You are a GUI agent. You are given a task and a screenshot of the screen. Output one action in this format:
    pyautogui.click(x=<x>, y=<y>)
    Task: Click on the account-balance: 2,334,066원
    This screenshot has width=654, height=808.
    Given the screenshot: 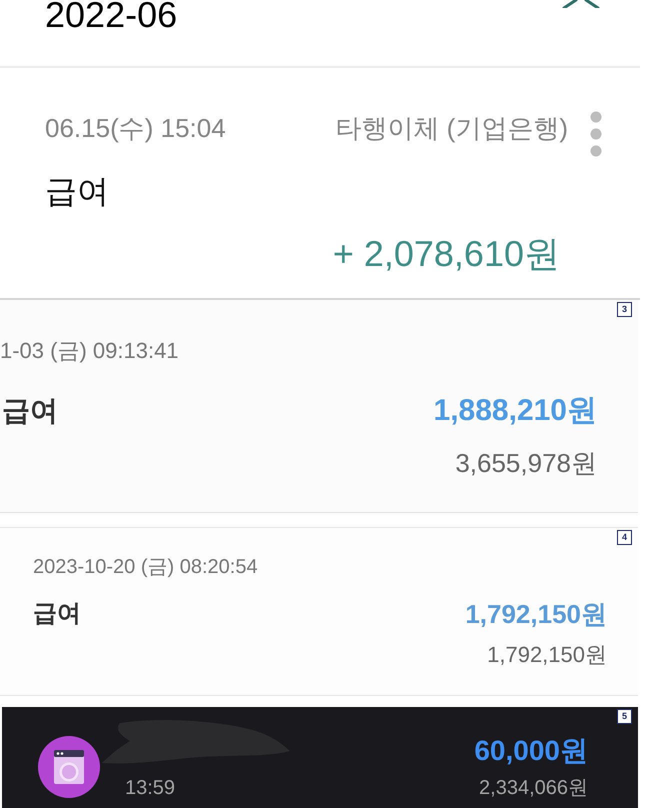 What is the action you would take?
    pyautogui.click(x=533, y=788)
    